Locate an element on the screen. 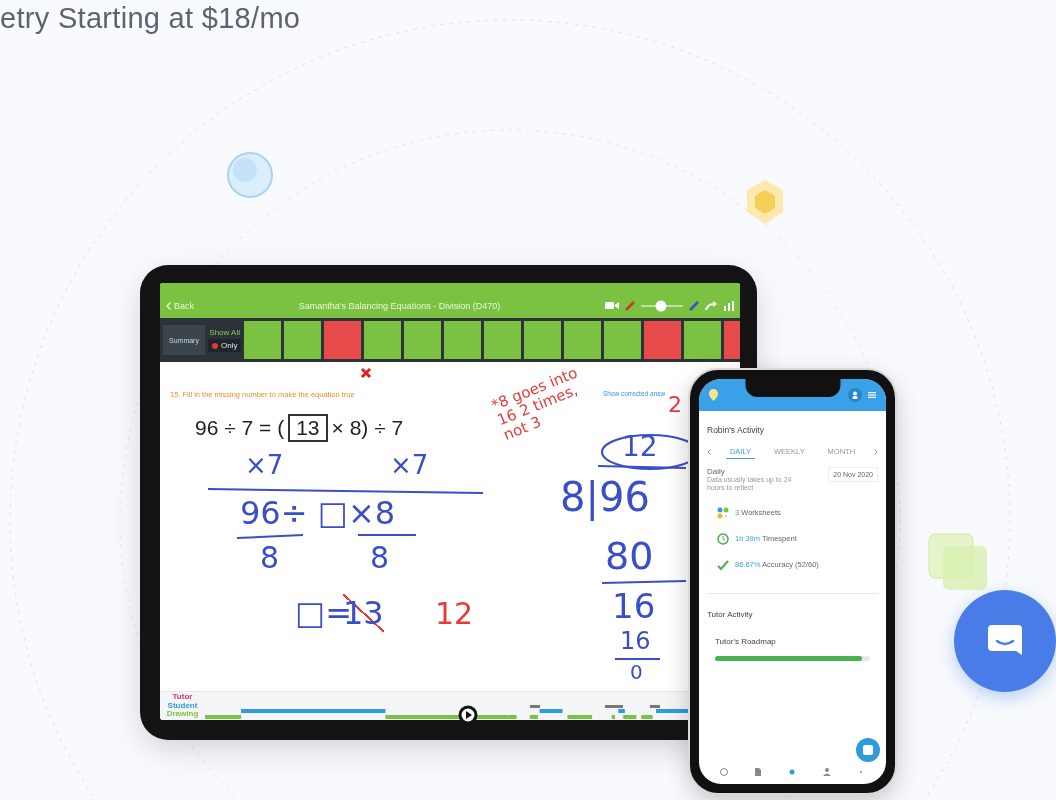 This screenshot has width=1056, height=800. home-icon is located at coordinates (724, 772).